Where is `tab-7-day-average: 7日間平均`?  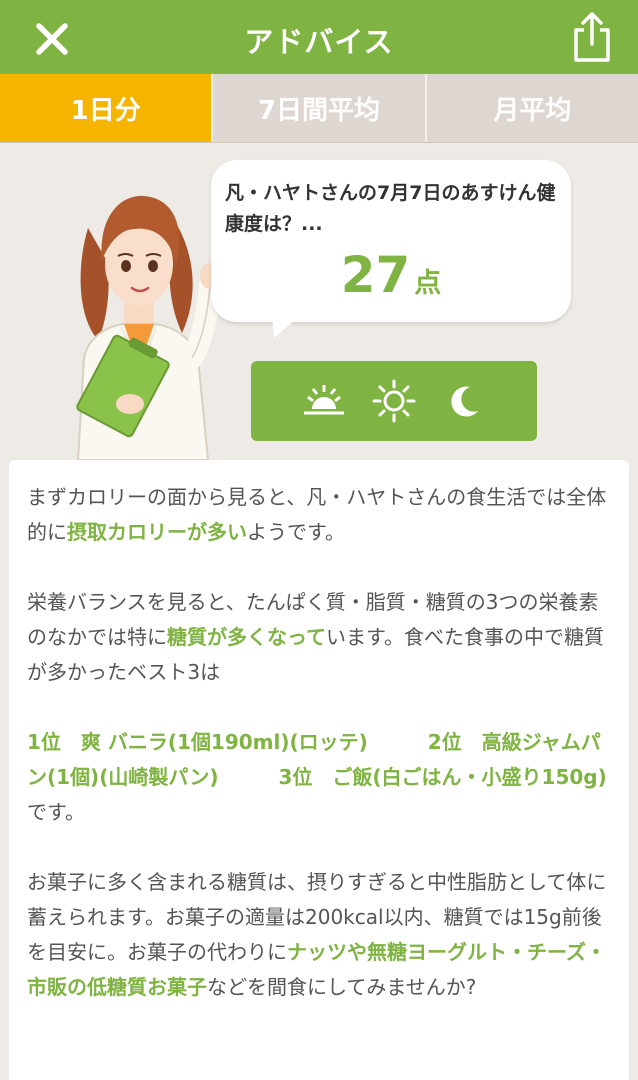 tab-7-day-average: 7日間平均 is located at coordinates (320, 108).